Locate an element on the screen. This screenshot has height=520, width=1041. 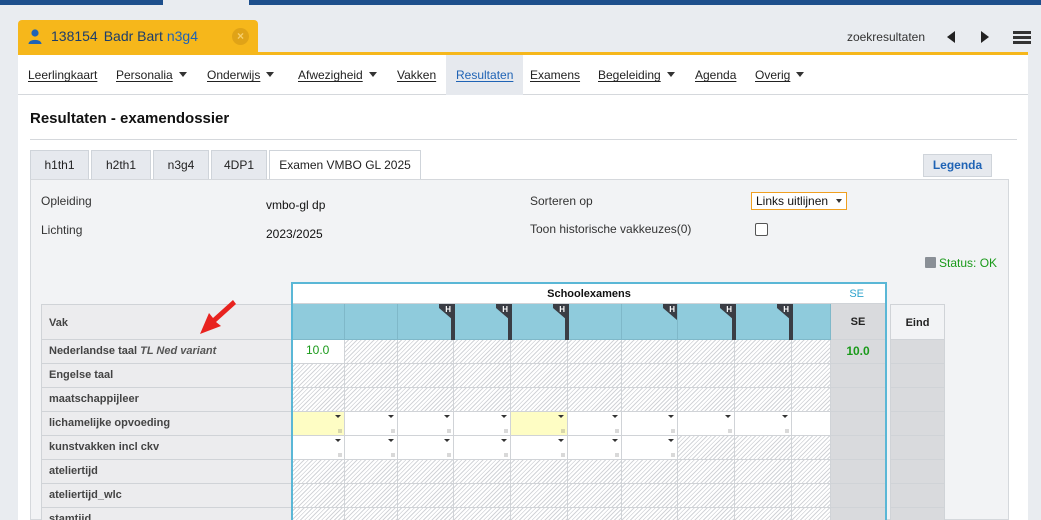
vak-row-label: maatschappijleer is located at coordinates (166, 400).